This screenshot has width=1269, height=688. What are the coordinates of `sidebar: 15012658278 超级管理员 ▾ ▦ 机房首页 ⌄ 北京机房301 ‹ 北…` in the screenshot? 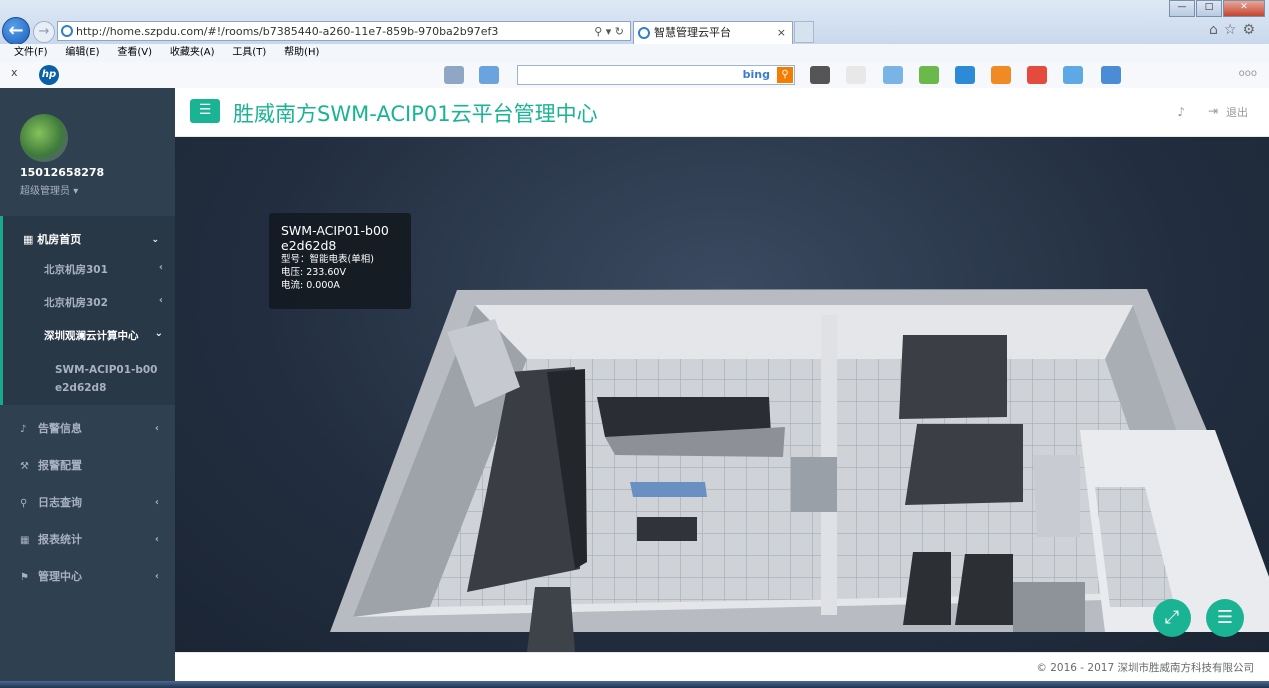 It's located at (87, 388).